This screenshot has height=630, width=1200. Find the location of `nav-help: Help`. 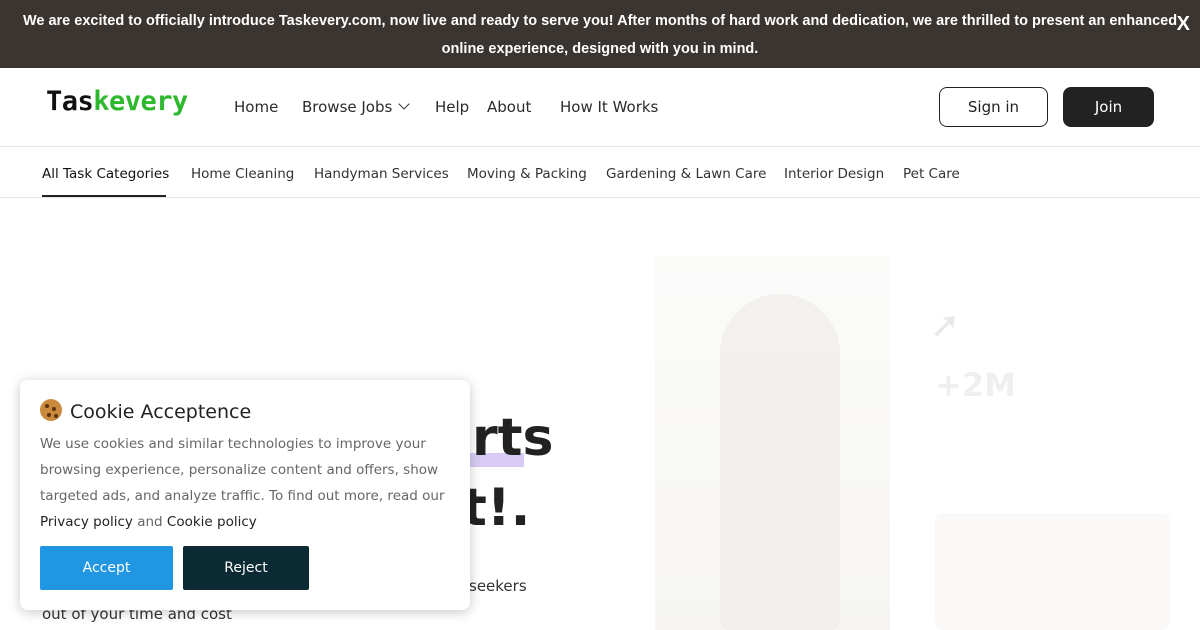

nav-help: Help is located at coordinates (452, 107).